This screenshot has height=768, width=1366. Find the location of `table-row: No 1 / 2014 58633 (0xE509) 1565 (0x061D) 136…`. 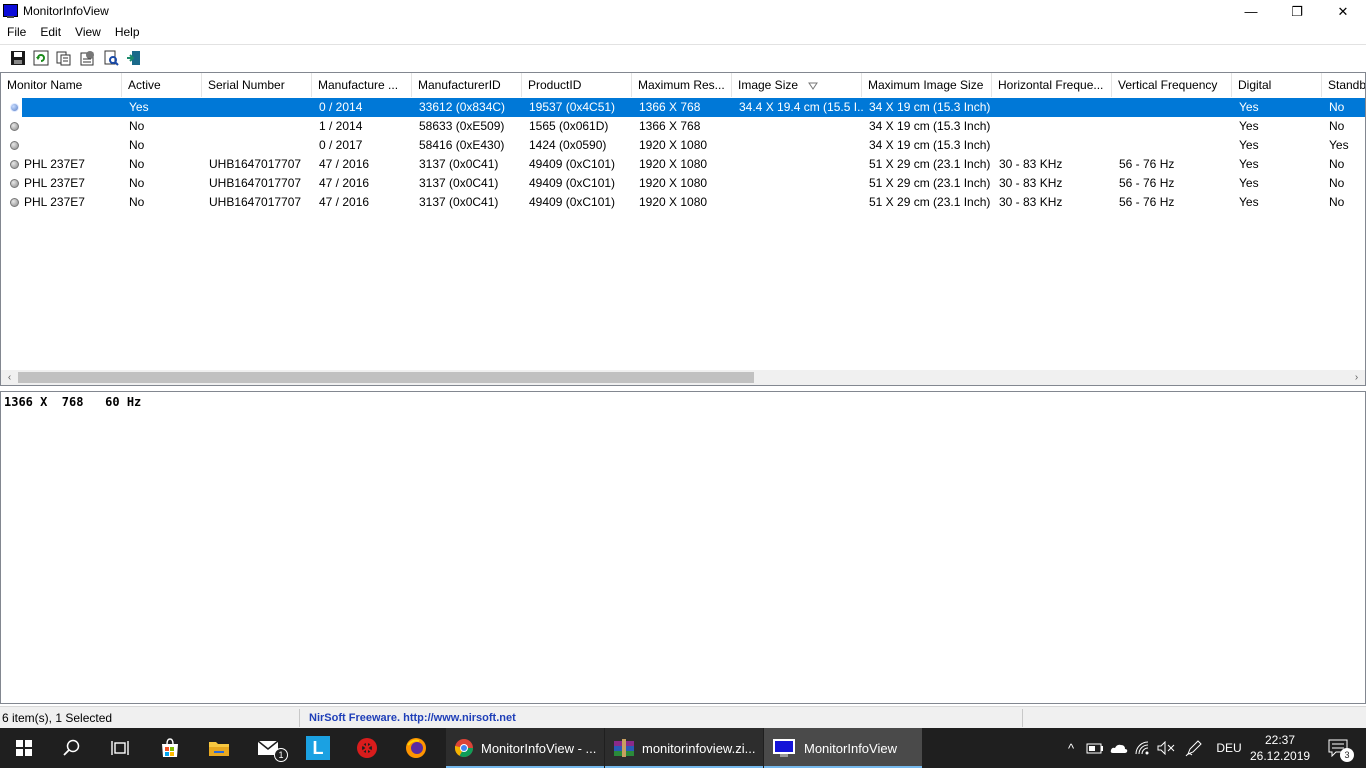

table-row: No 1 / 2014 58633 (0xE509) 1565 (0x061D) 136… is located at coordinates (683, 126).